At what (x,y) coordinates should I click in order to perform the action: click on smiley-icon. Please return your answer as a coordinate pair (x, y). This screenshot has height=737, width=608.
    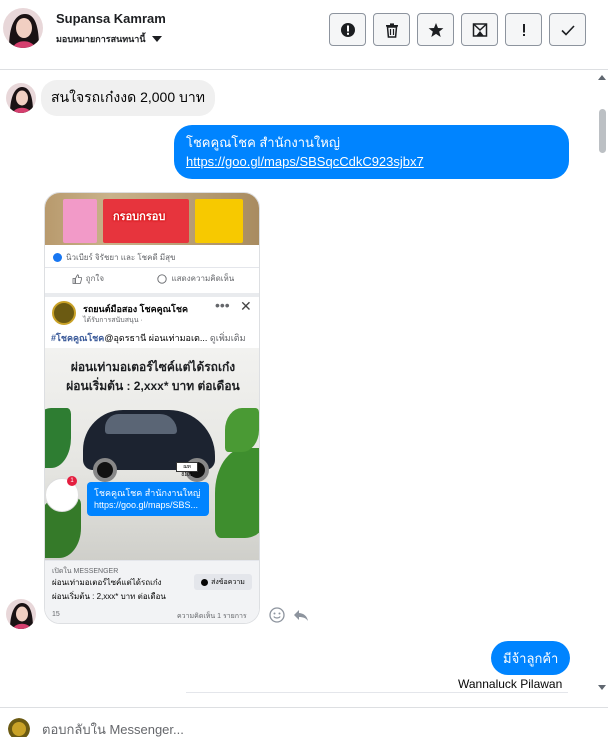
    Looking at the image, I should click on (277, 615).